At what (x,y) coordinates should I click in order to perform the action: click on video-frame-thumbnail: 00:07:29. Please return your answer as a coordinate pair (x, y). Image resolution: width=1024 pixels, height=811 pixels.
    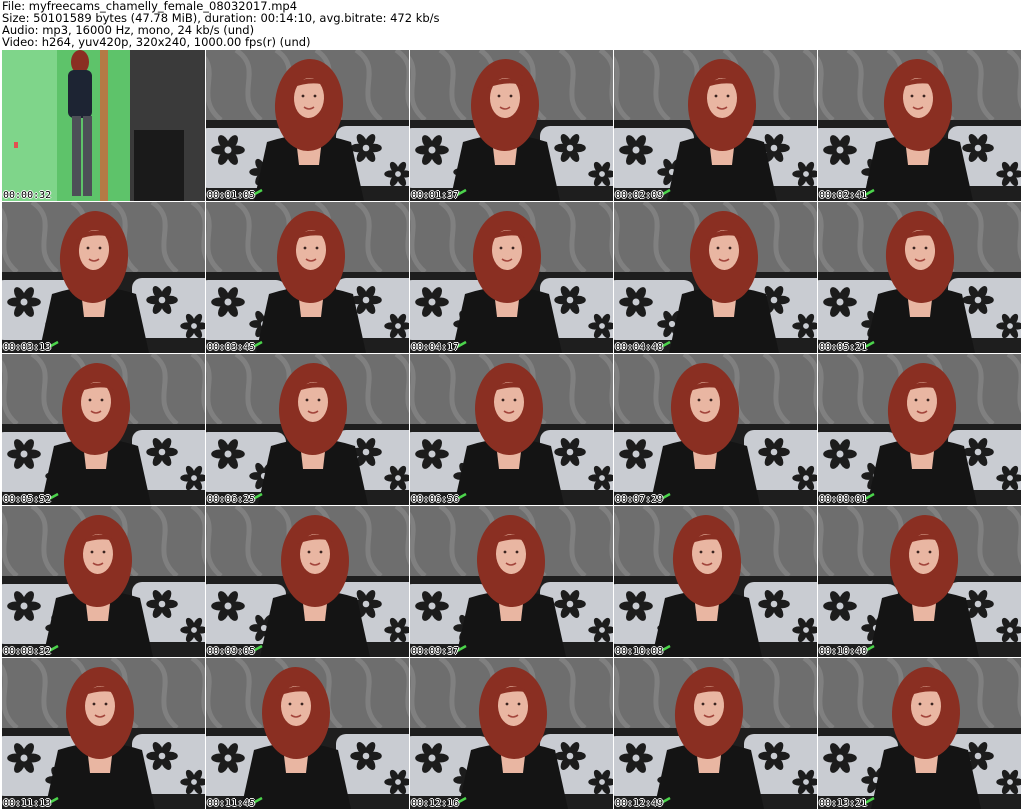
    Looking at the image, I should click on (715, 429).